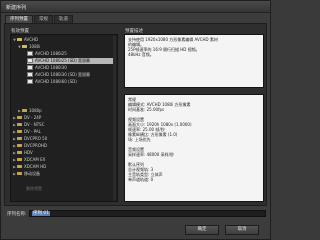 Image resolution: width=320 pixels, height=240 pixels. I want to click on tree-item-mobile-devices: ▶ 移动设备, so click(63, 174).